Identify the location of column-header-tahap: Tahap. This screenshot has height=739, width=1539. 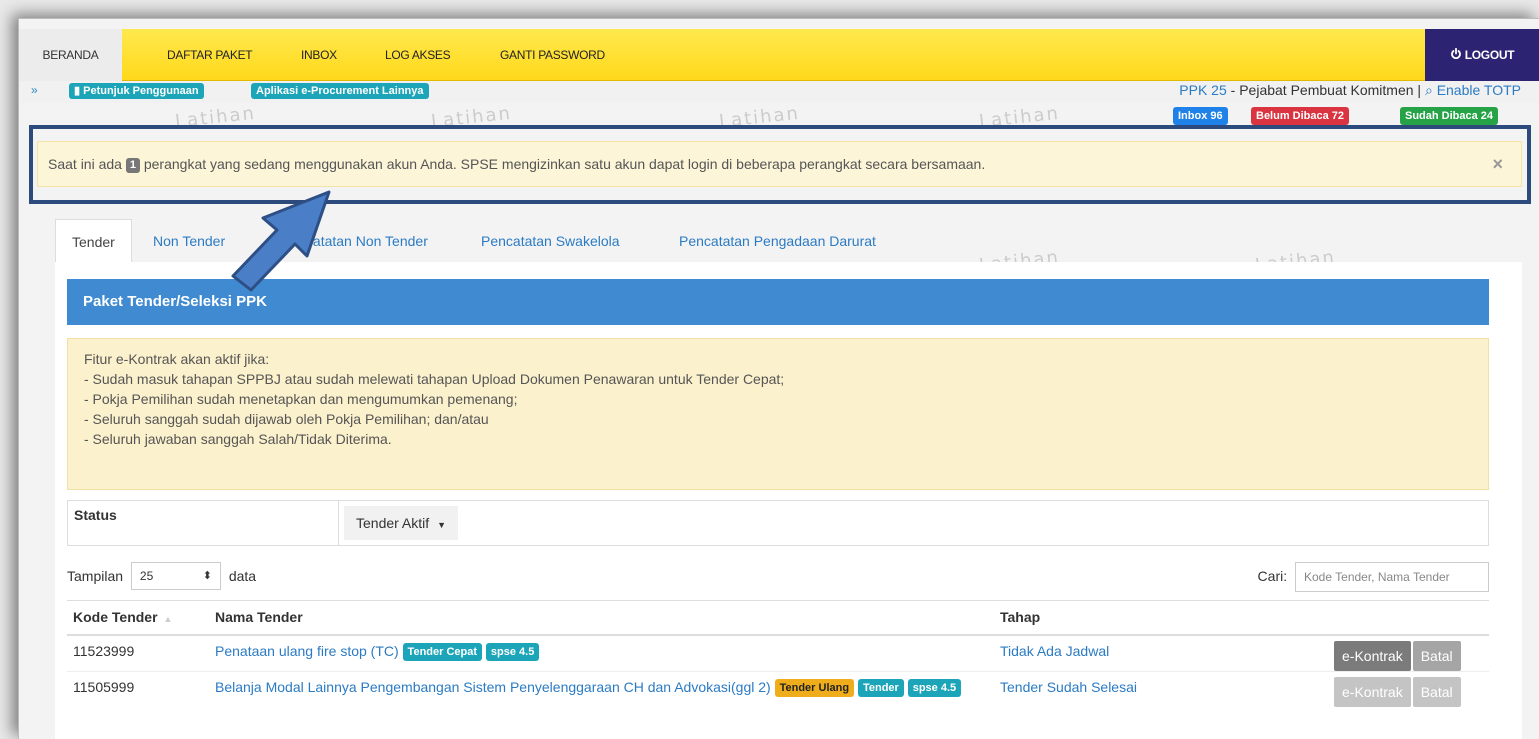
(1144, 618).